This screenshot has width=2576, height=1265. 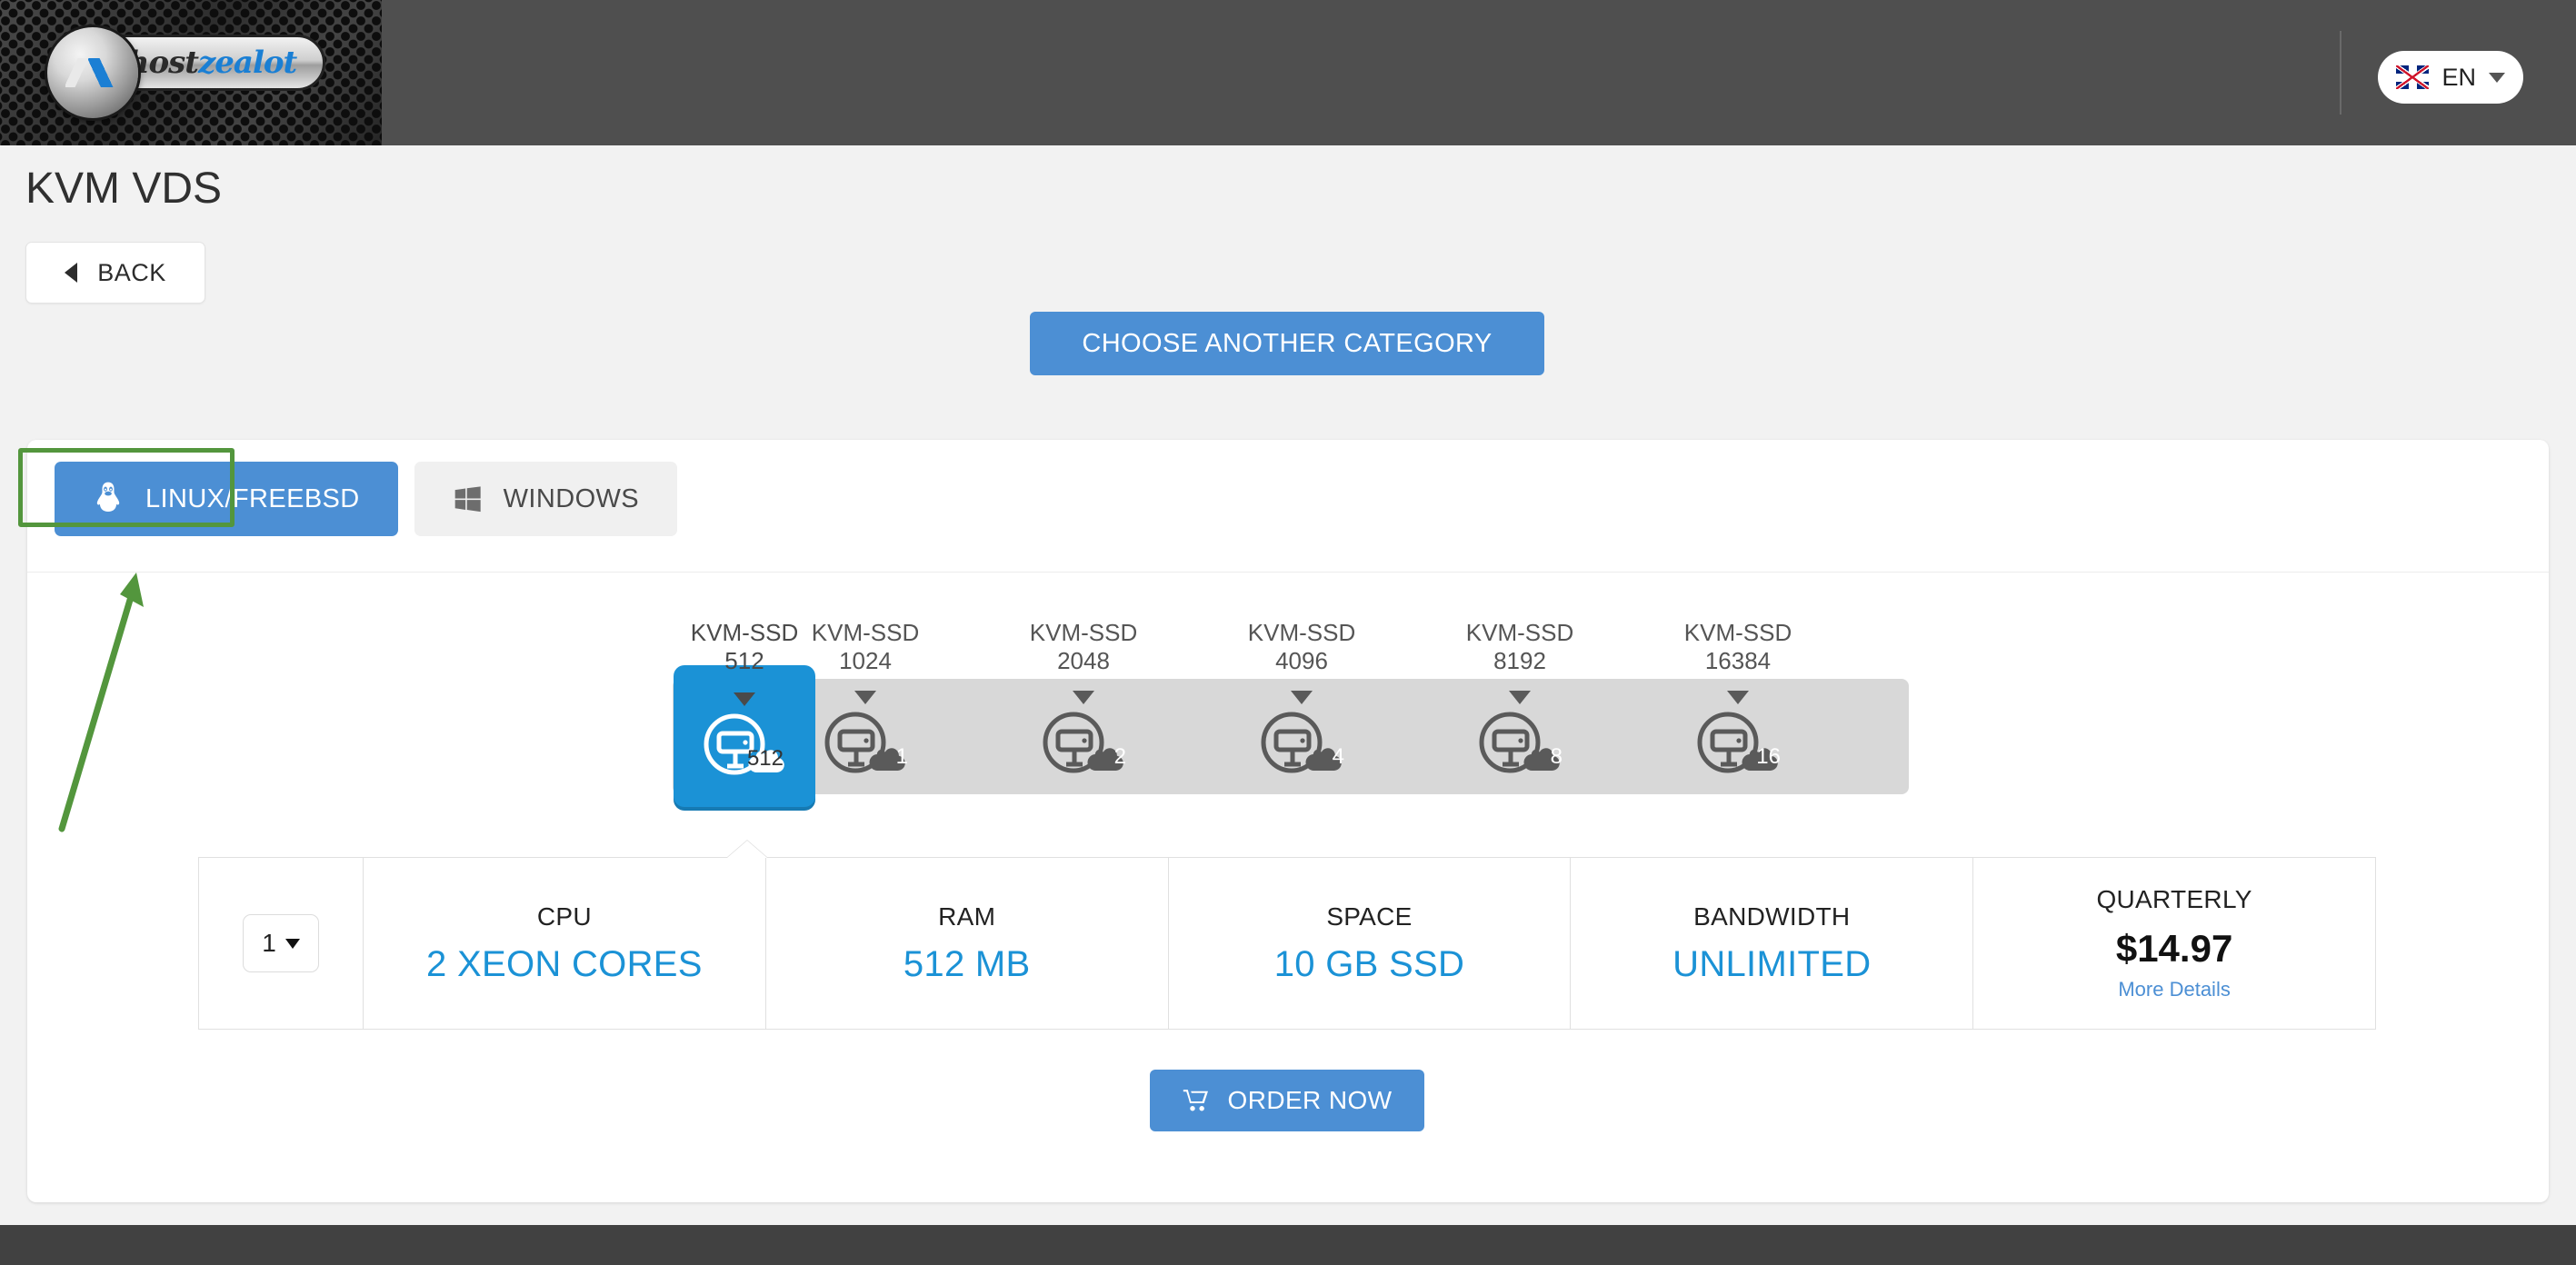 I want to click on server-cloud-icon: 2, so click(x=1083, y=745).